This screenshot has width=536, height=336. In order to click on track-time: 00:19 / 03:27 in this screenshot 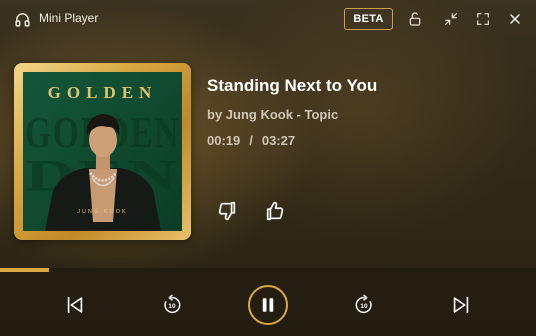, I will do `click(251, 140)`.